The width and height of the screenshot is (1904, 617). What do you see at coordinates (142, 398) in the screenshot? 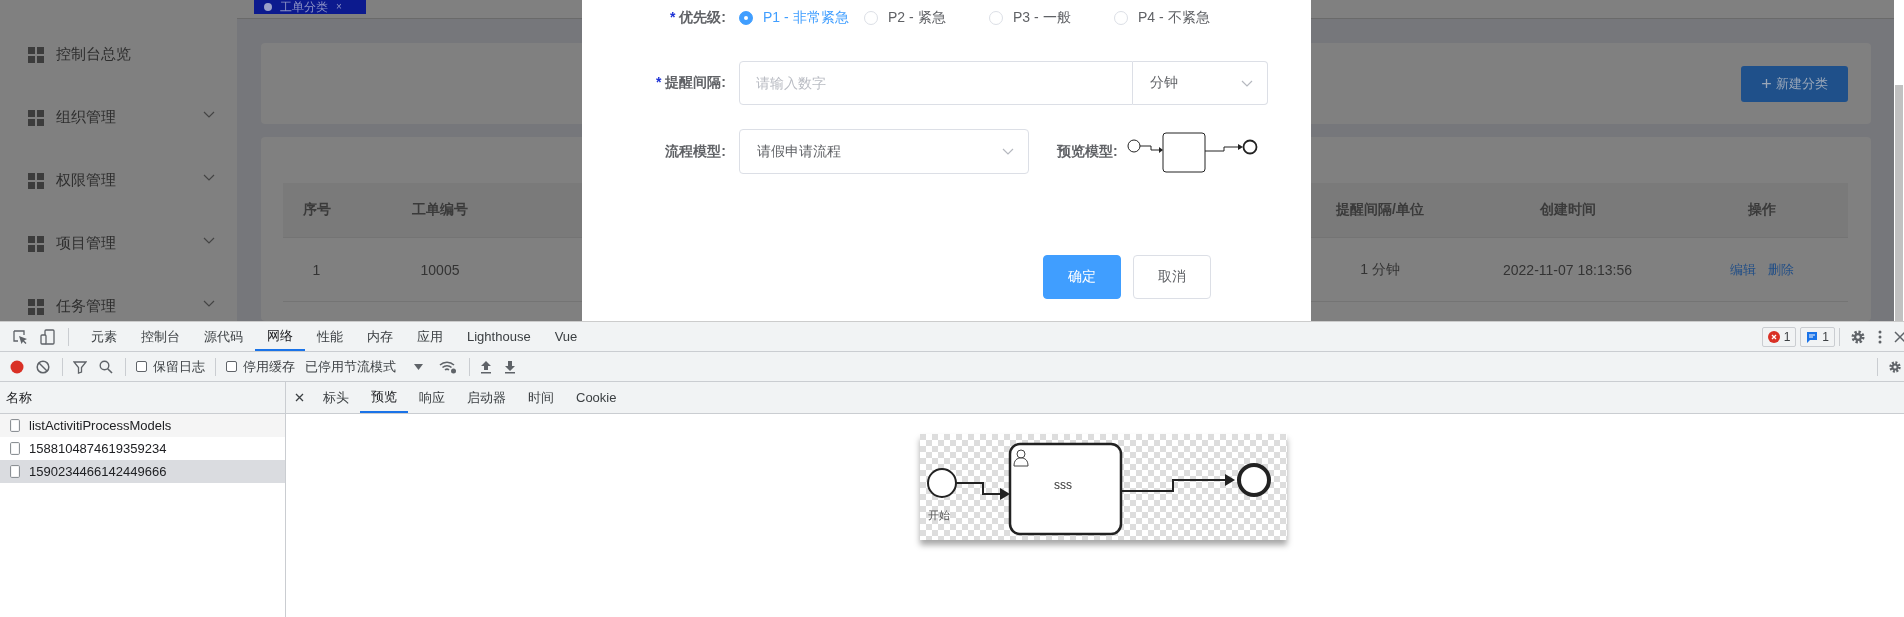
I see `column-header: 名称` at bounding box center [142, 398].